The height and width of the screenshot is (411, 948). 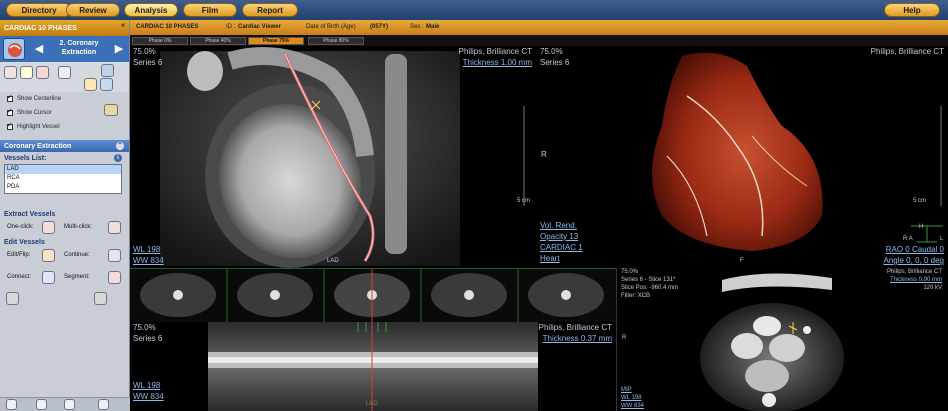 What do you see at coordinates (908, 239) in the screenshot?
I see `orientation-ra: R A` at bounding box center [908, 239].